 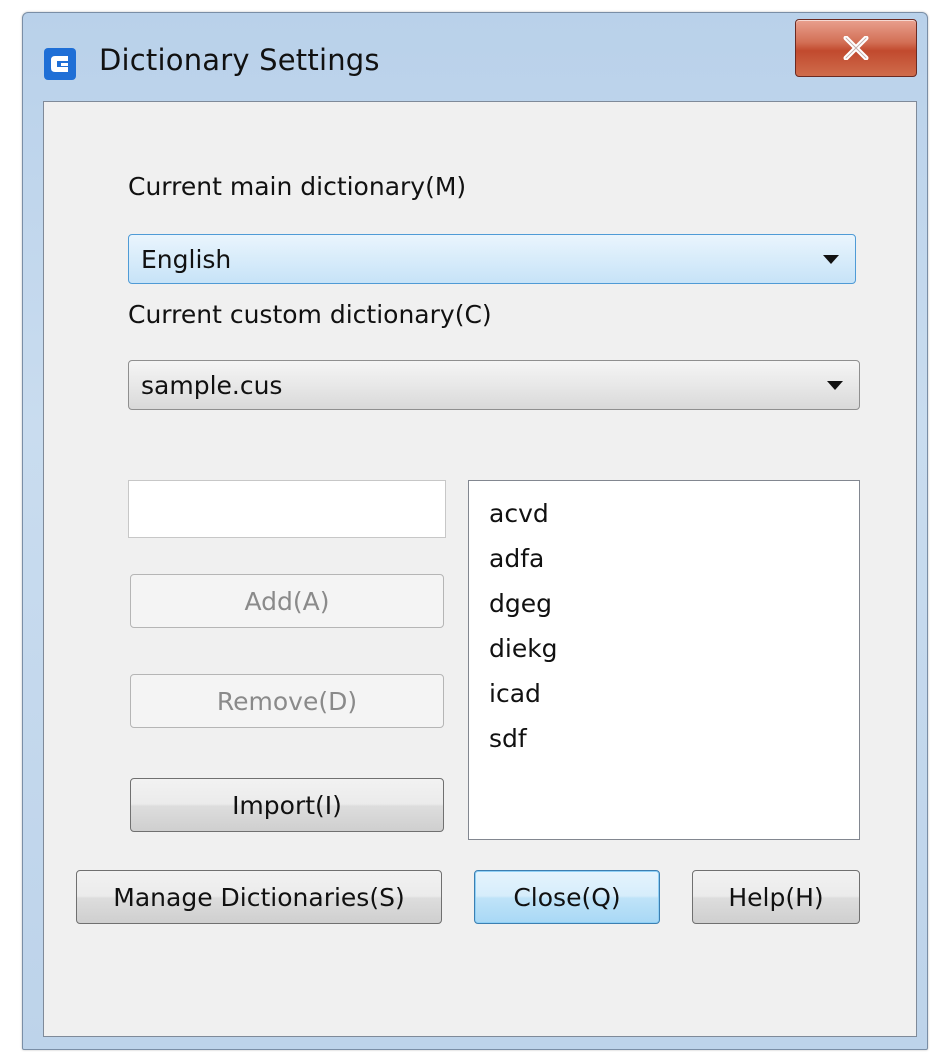 I want to click on custom-dictionary-select: sample.cus, so click(x=494, y=385).